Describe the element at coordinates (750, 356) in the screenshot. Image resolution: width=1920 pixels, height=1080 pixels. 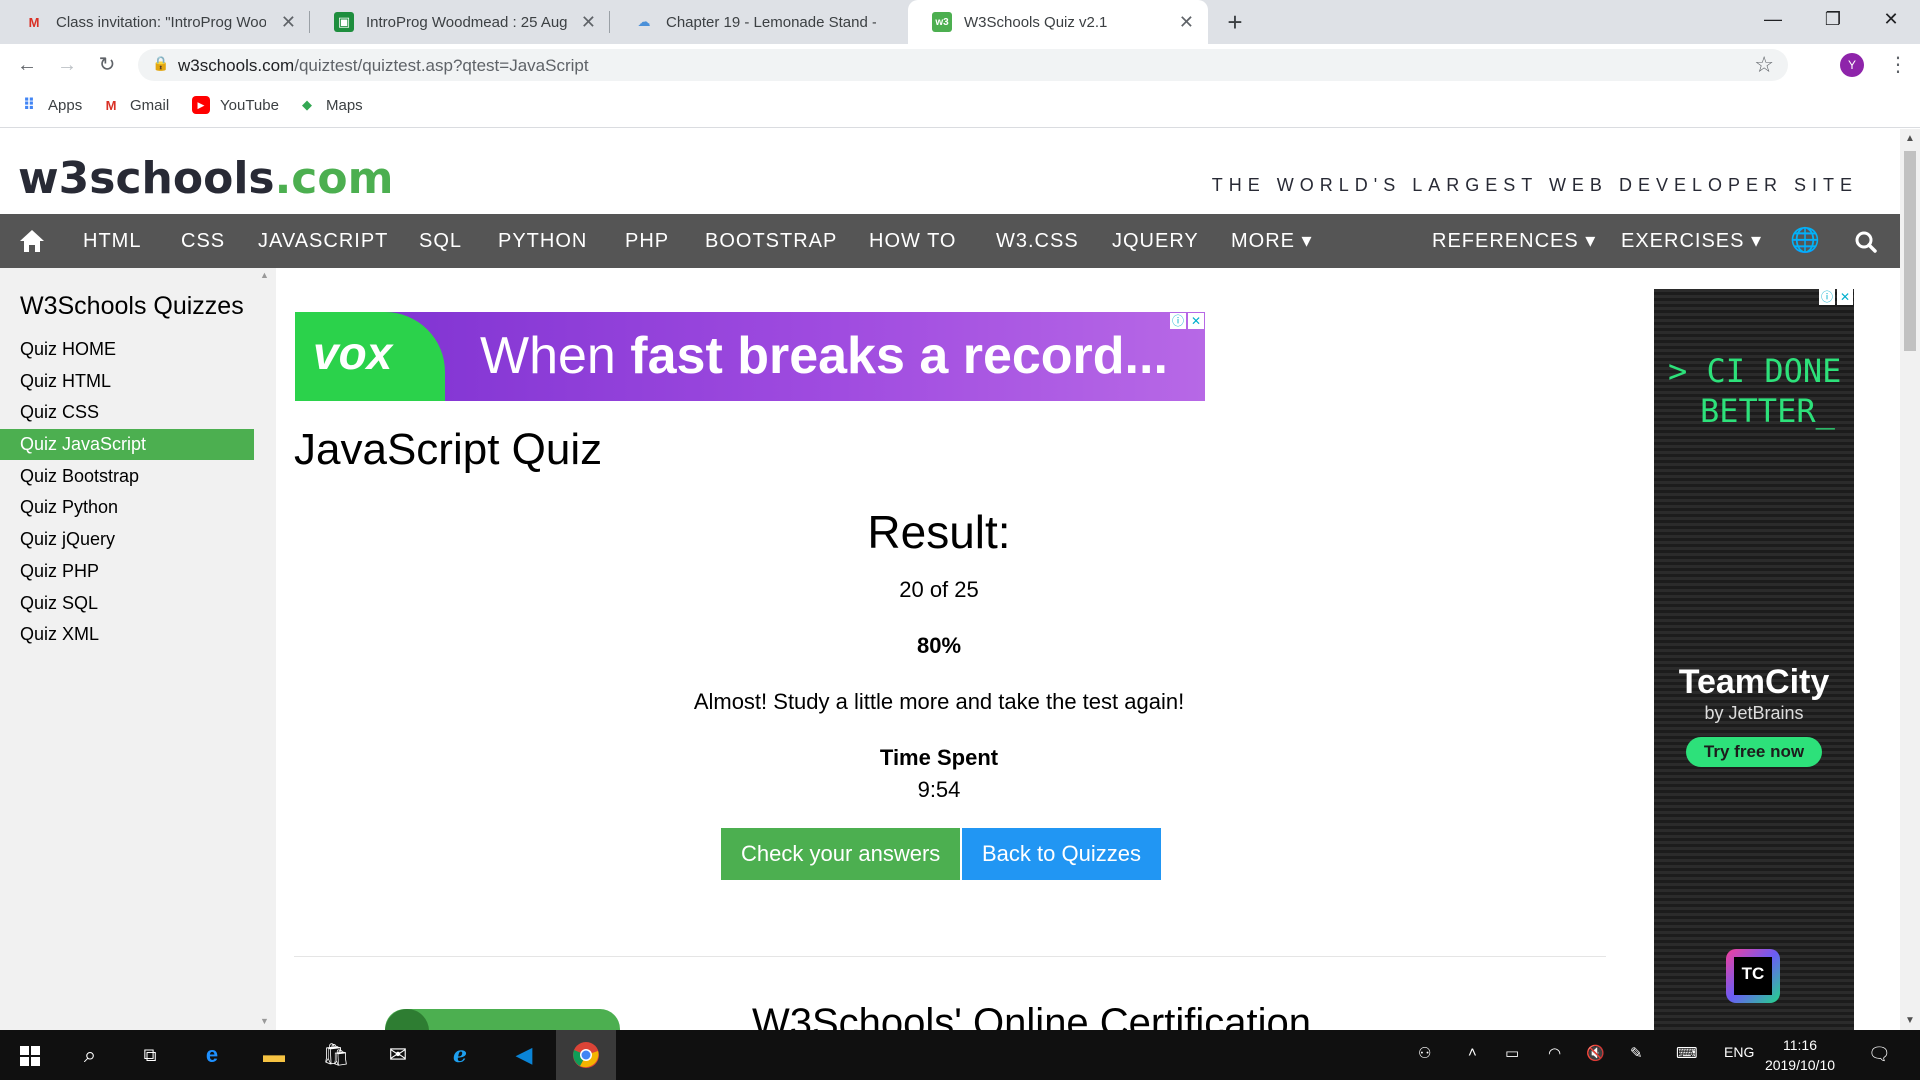
I see `top-banner-ad: vox When fast breaks a record... ⓘ ✕` at that location.